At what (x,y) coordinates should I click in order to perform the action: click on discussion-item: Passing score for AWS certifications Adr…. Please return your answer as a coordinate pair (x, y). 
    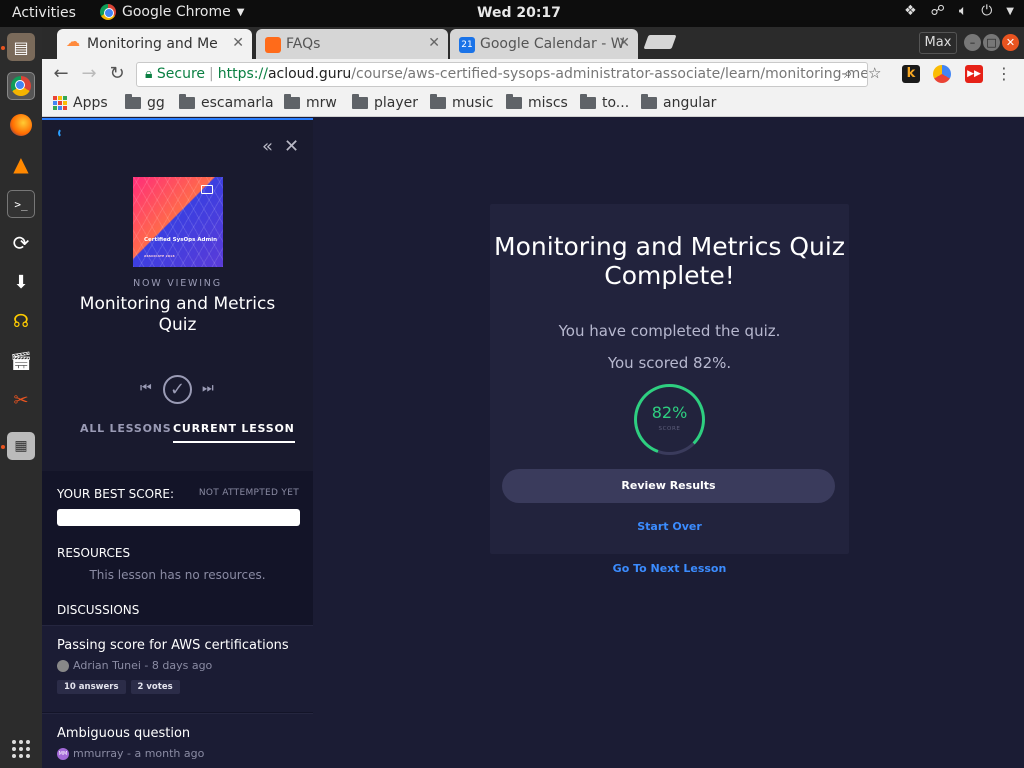
    Looking at the image, I should click on (177, 668).